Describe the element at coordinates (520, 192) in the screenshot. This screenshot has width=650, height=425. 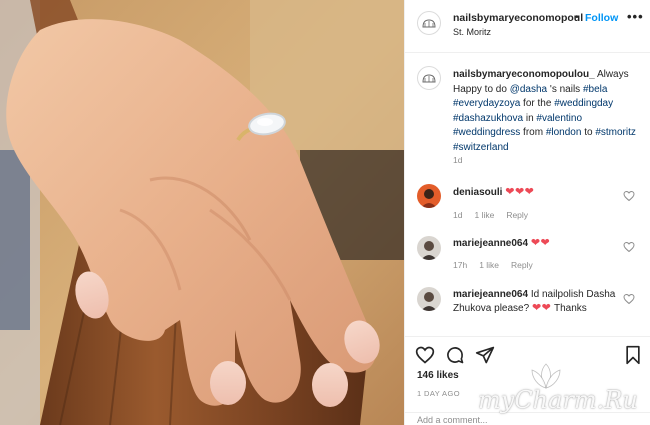
I see `heart-emojis: ❤❤❤` at that location.